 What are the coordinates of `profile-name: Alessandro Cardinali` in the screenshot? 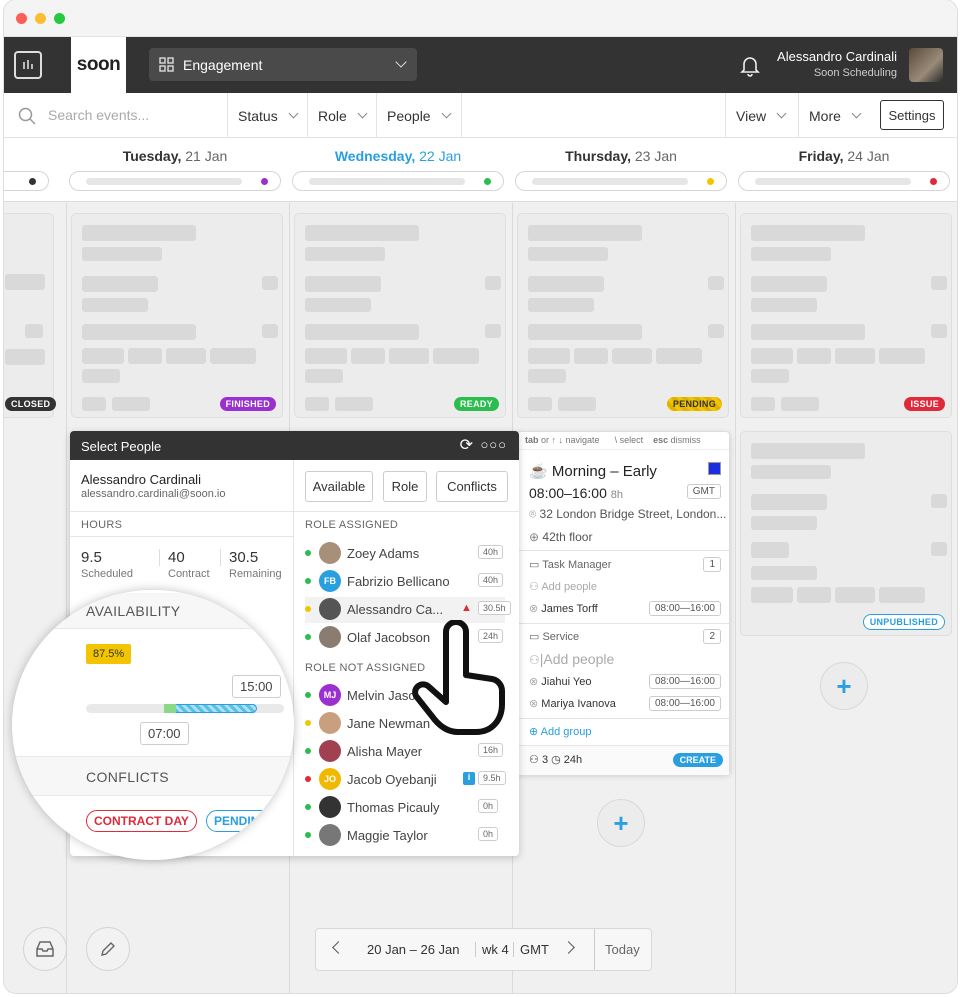 It's located at (141, 479).